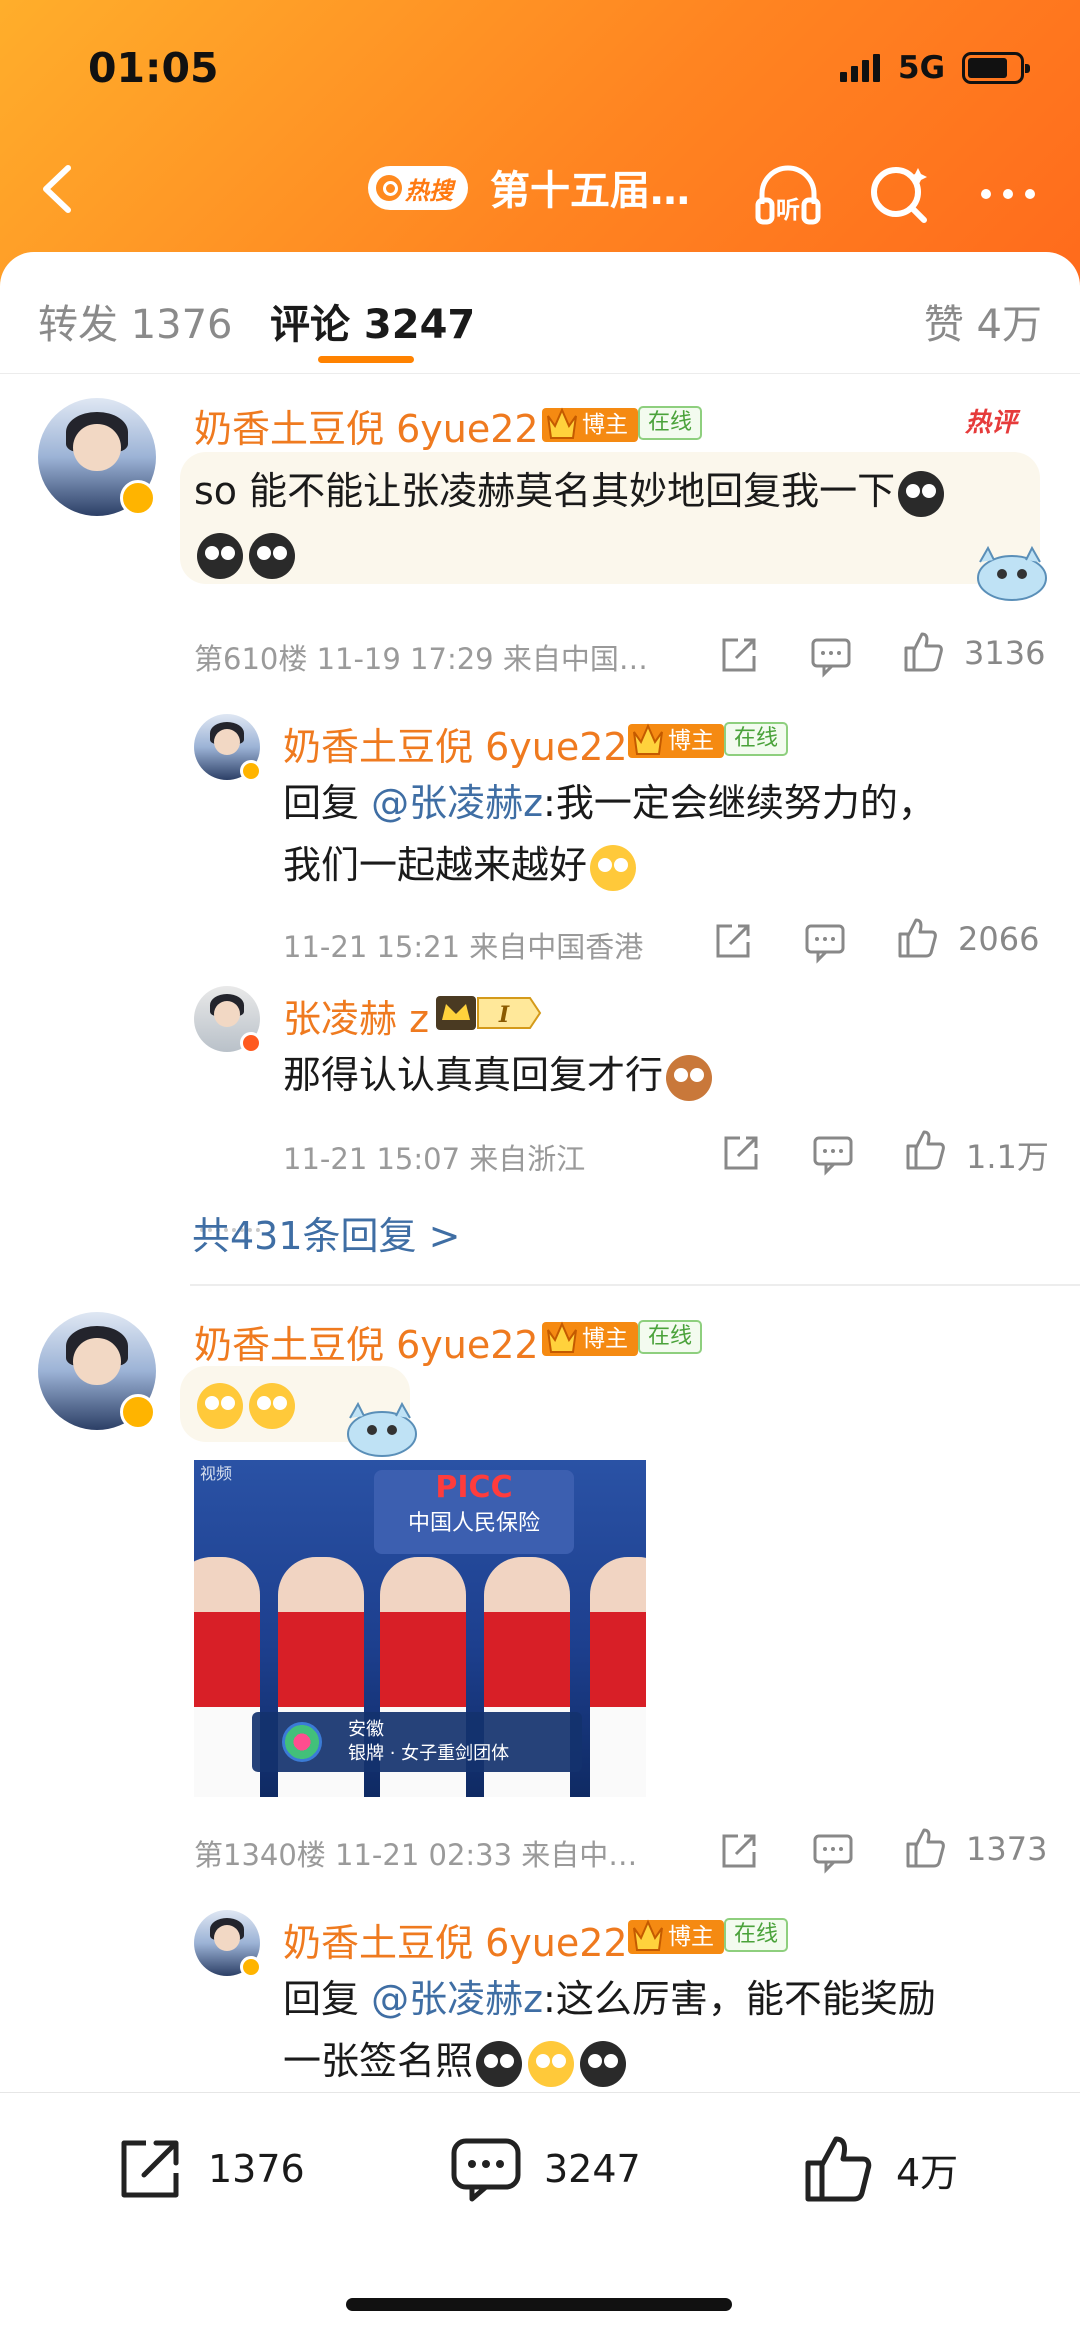  What do you see at coordinates (1008, 194) in the screenshot?
I see `more-options-icon` at bounding box center [1008, 194].